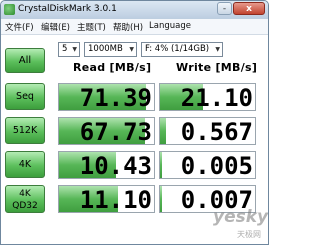 This screenshot has width=320, height=245. Describe the element at coordinates (134, 10) in the screenshot. I see `title-bar: CrystalDiskMark 3.0.1 - x` at that location.